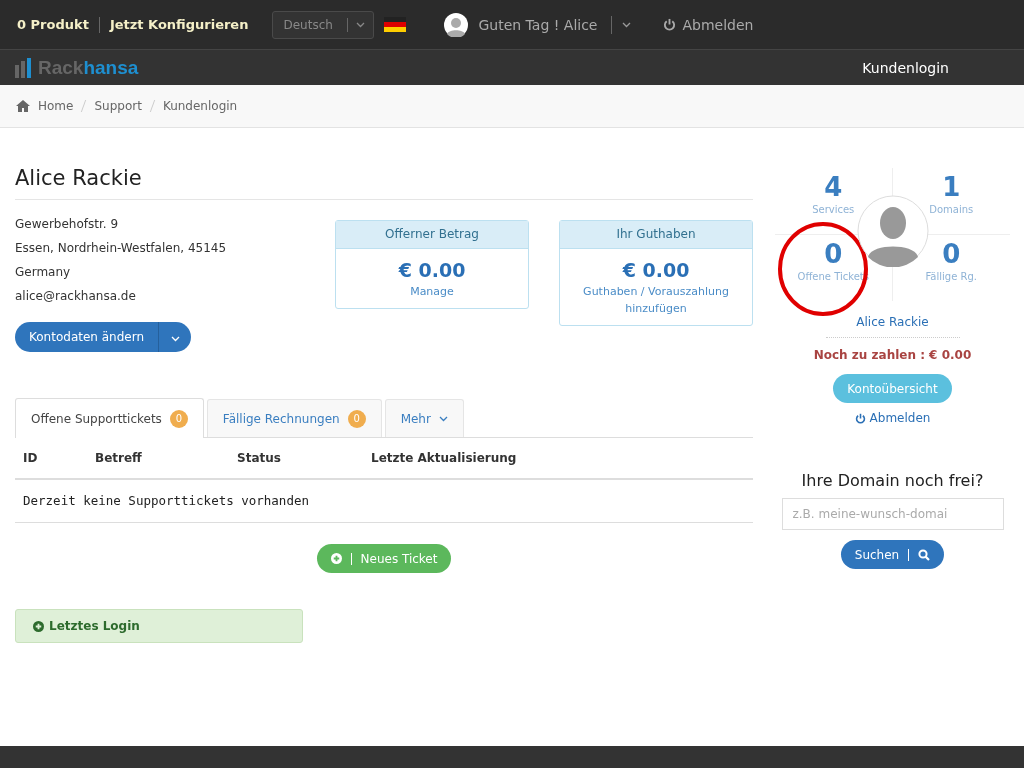 This screenshot has height=768, width=1024. What do you see at coordinates (323, 24) in the screenshot?
I see `language-select: Deutsch` at bounding box center [323, 24].